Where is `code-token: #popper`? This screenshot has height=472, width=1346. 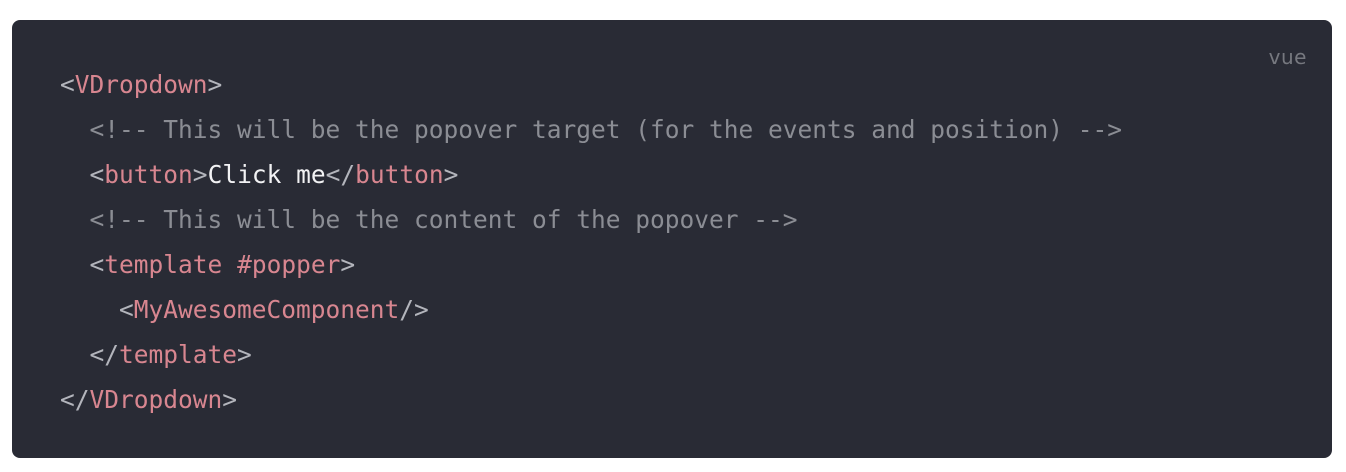 code-token: #popper is located at coordinates (289, 264).